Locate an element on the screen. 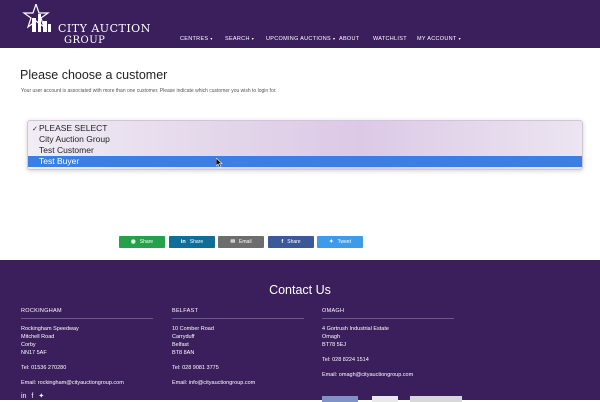 The image size is (600, 402). nav-label: SEARCH is located at coordinates (237, 39).